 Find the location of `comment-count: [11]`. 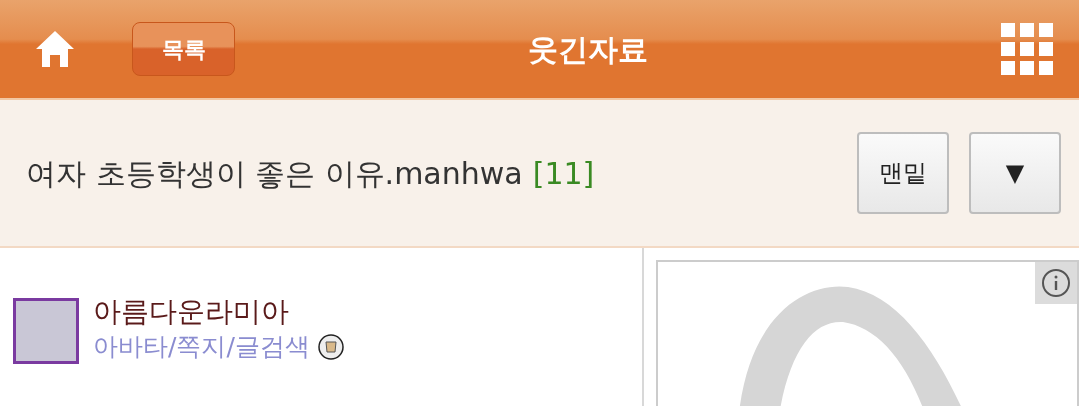

comment-count: [11] is located at coordinates (563, 173).